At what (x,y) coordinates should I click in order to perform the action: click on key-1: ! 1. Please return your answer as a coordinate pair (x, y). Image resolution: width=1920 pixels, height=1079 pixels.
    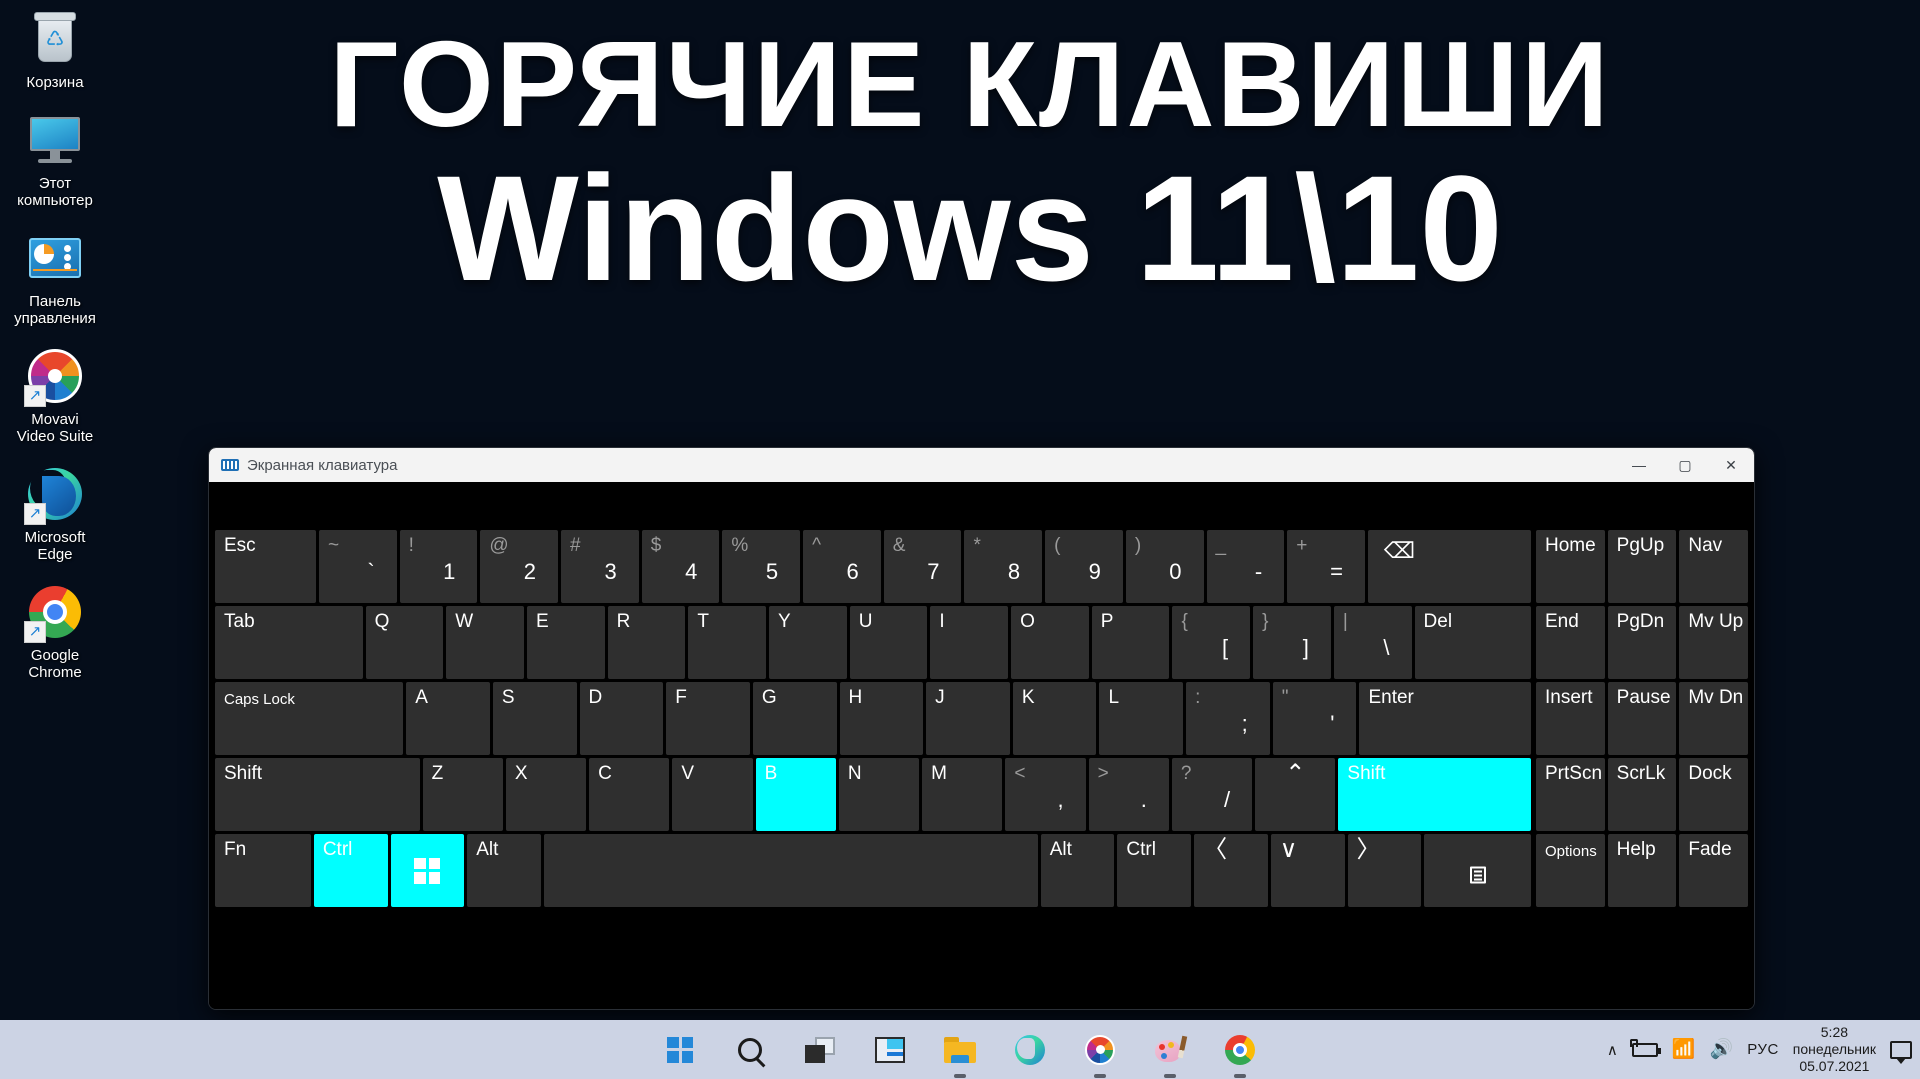
    Looking at the image, I should click on (438, 566).